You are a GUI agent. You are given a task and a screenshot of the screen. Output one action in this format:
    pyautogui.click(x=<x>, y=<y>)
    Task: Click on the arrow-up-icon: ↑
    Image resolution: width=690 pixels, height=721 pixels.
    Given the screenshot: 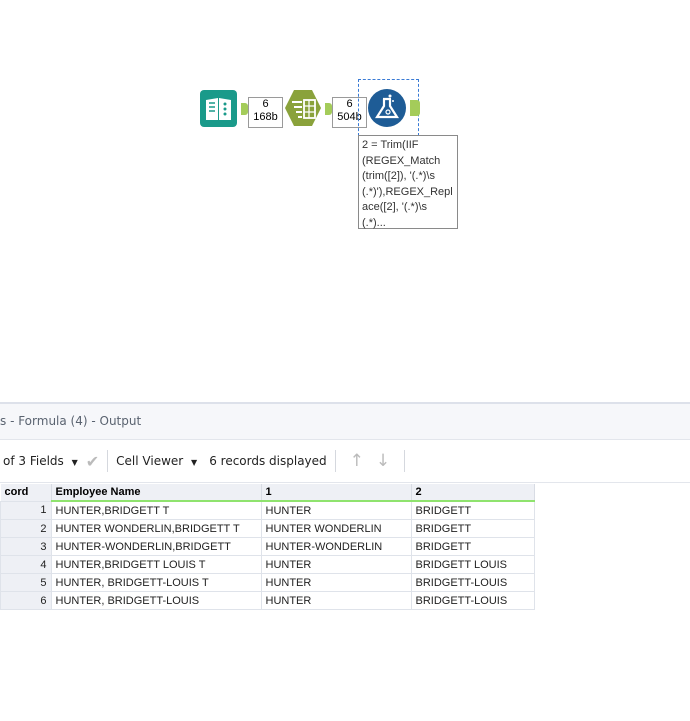 What is the action you would take?
    pyautogui.click(x=357, y=461)
    